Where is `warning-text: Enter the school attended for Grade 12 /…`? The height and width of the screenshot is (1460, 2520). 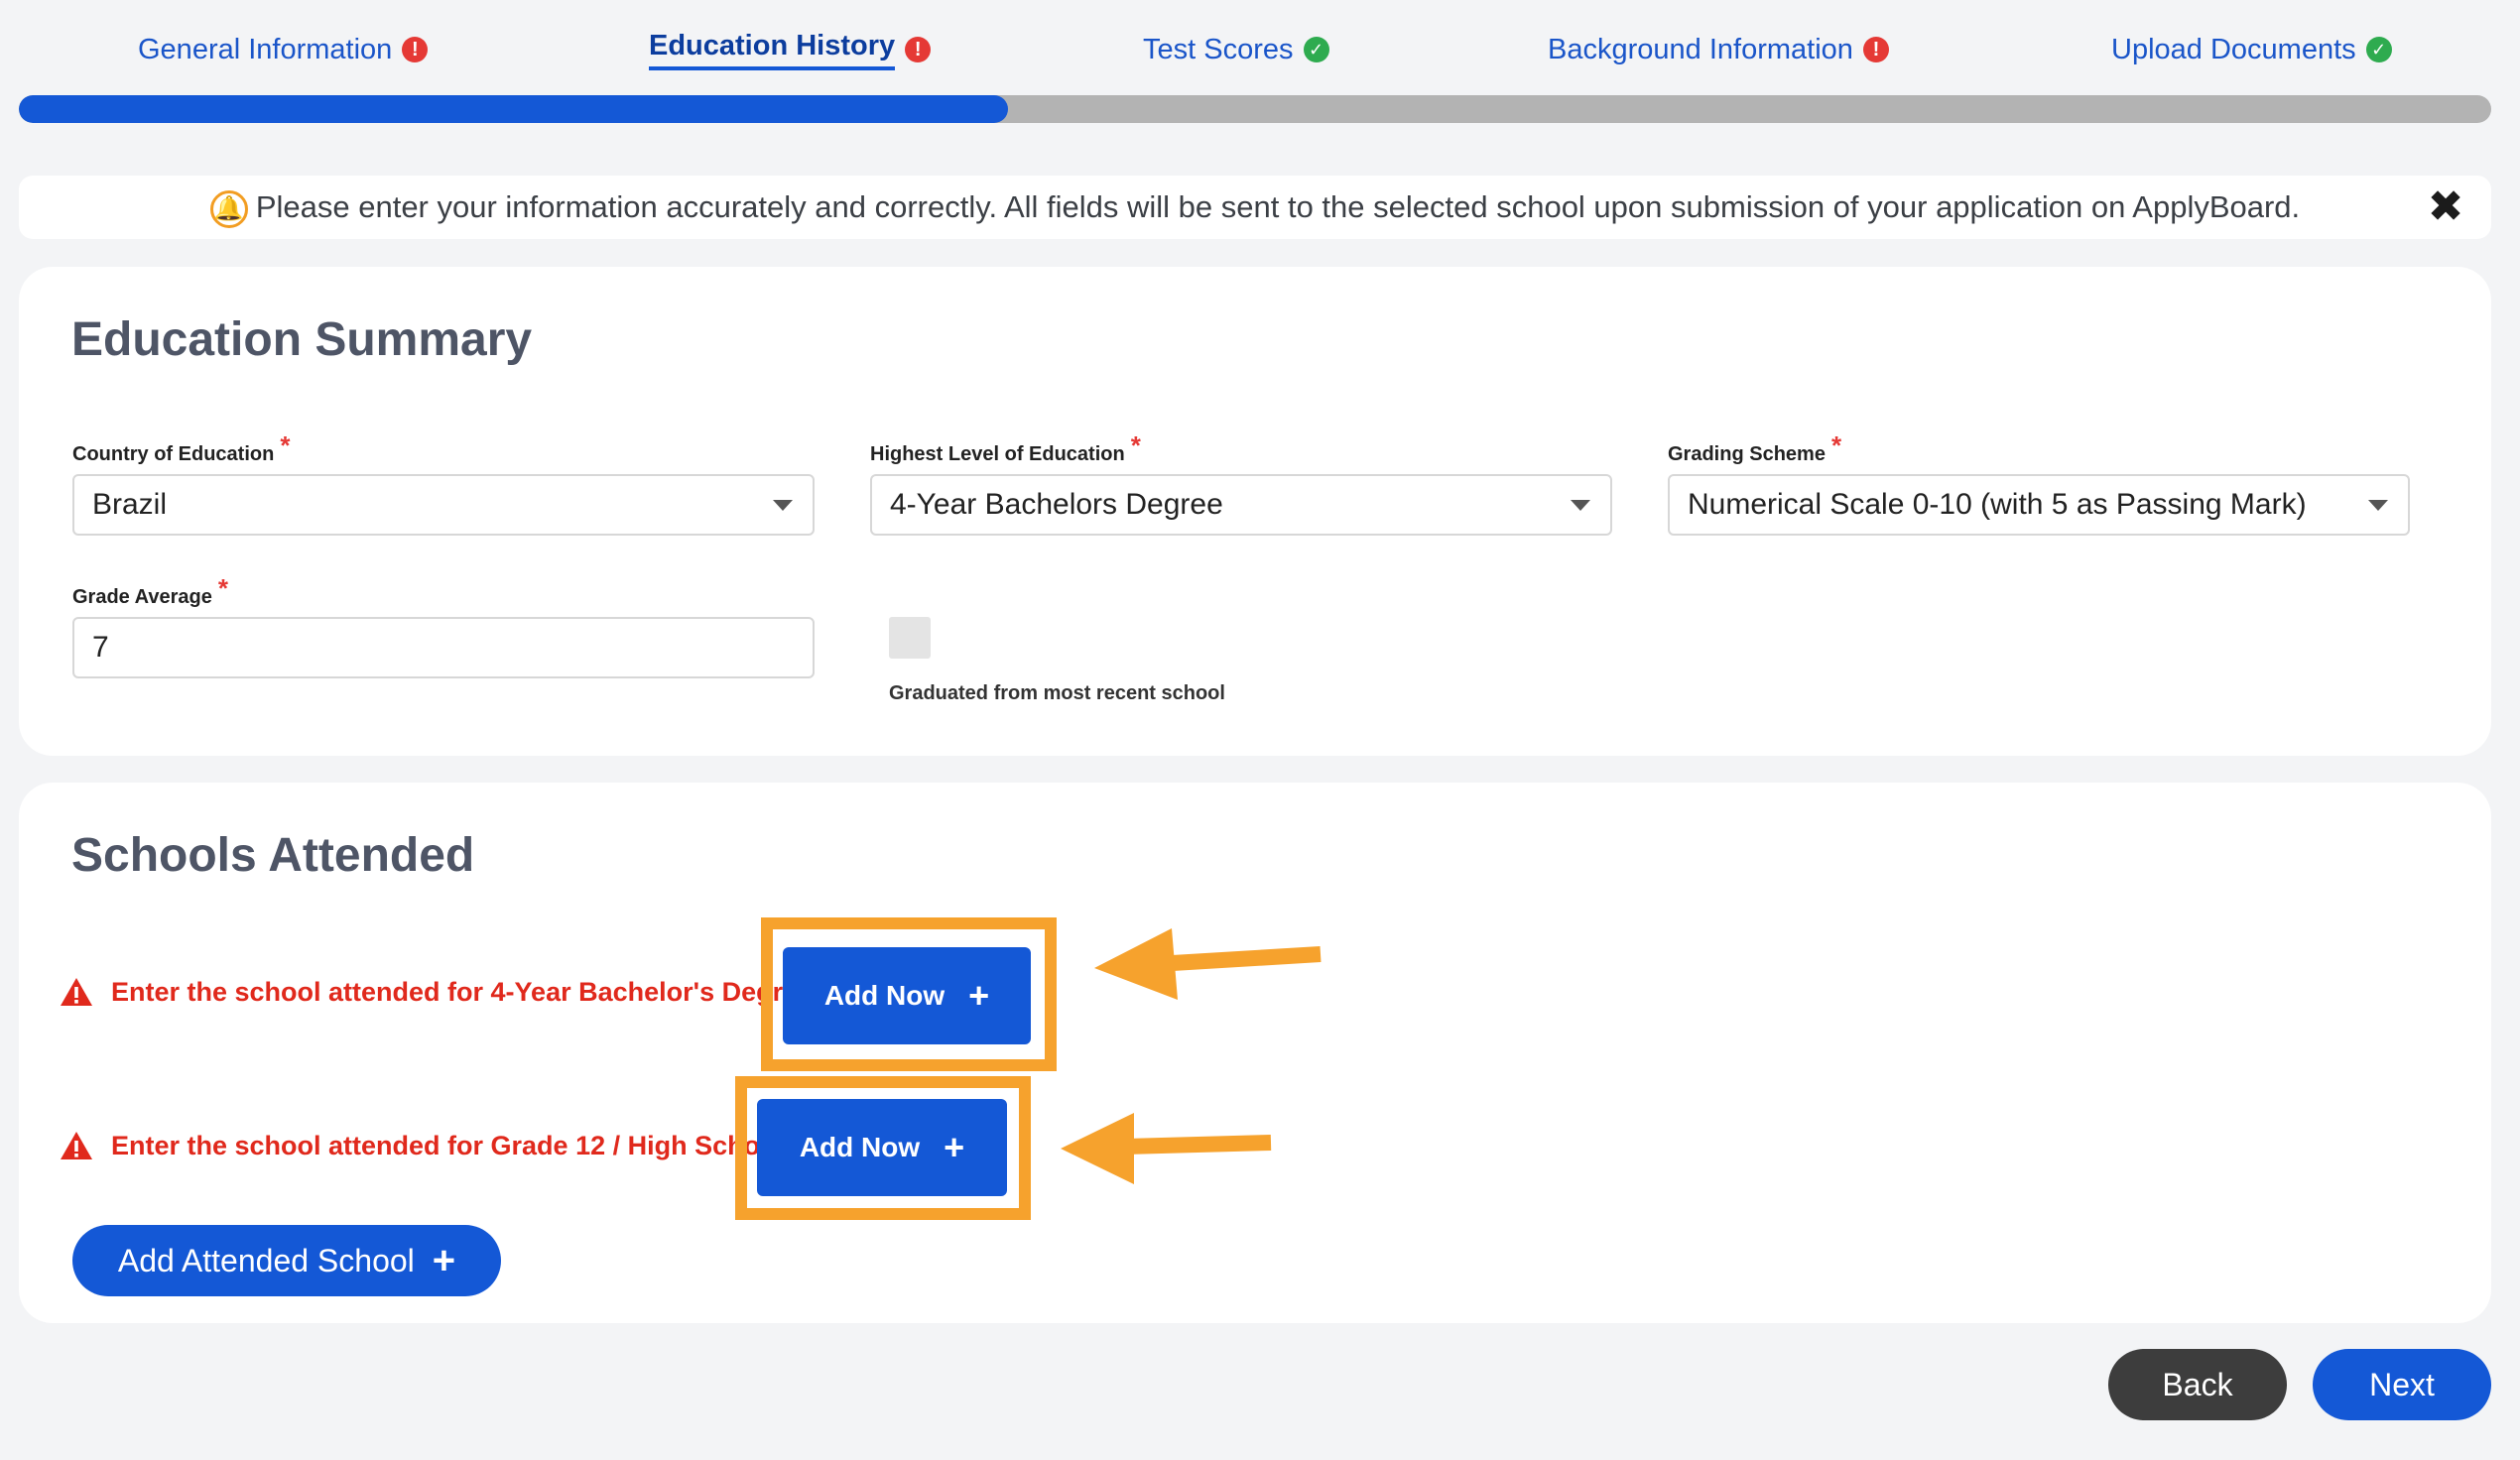 warning-text: Enter the school attended for Grade 12 /… is located at coordinates (448, 1145).